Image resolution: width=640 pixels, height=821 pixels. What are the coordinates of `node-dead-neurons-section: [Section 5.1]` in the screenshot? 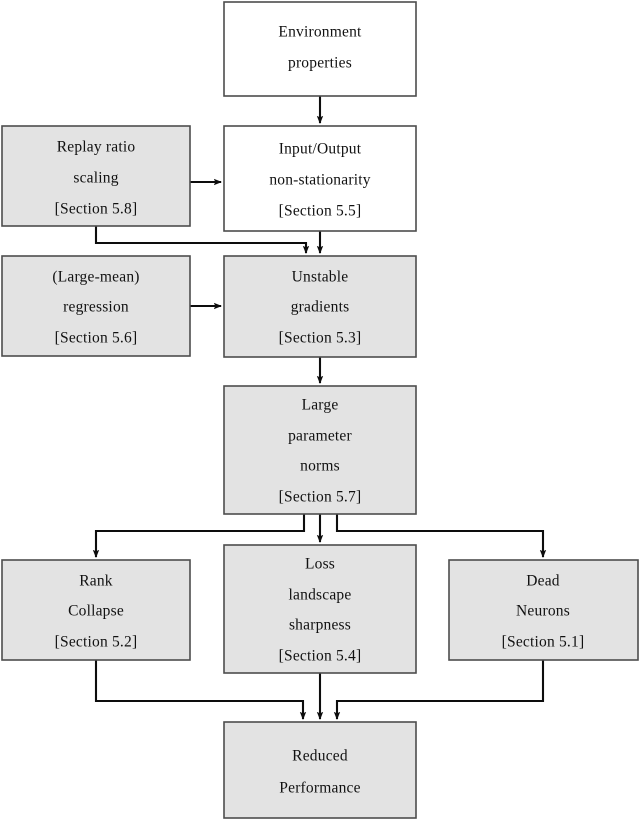 It's located at (543, 642).